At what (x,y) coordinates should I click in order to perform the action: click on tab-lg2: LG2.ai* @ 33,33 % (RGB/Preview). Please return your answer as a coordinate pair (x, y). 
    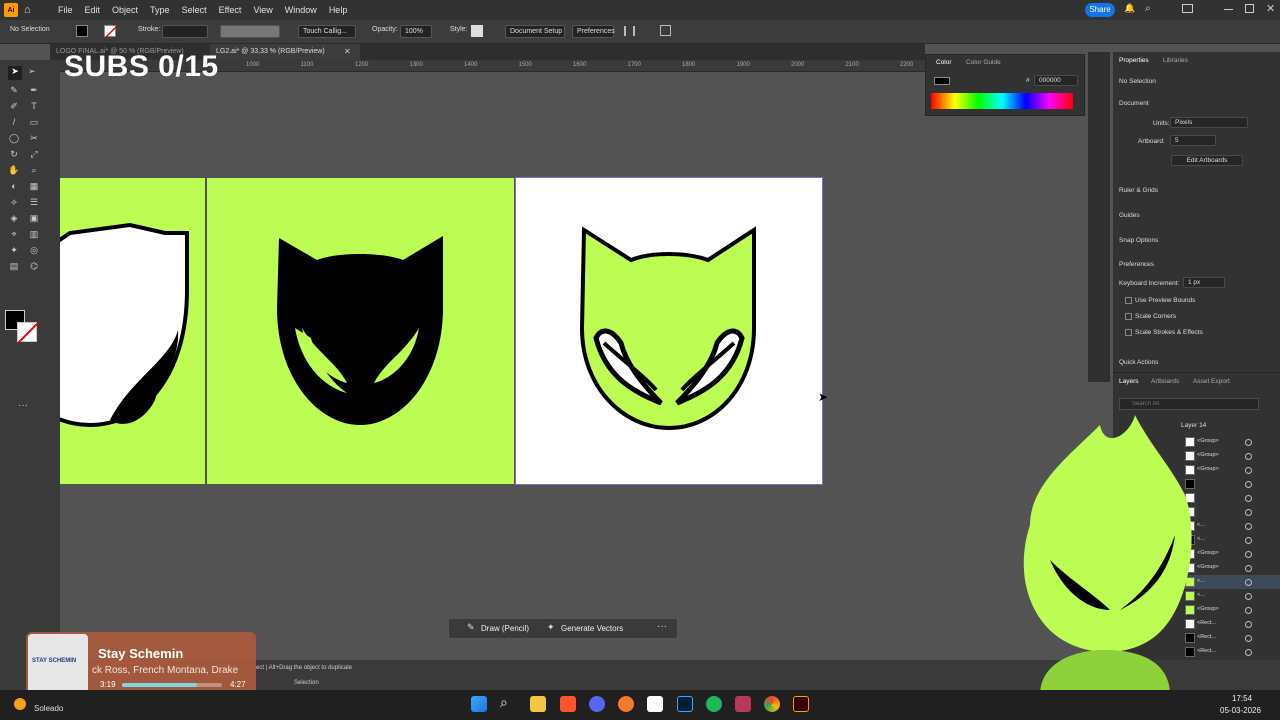
    Looking at the image, I should click on (285, 52).